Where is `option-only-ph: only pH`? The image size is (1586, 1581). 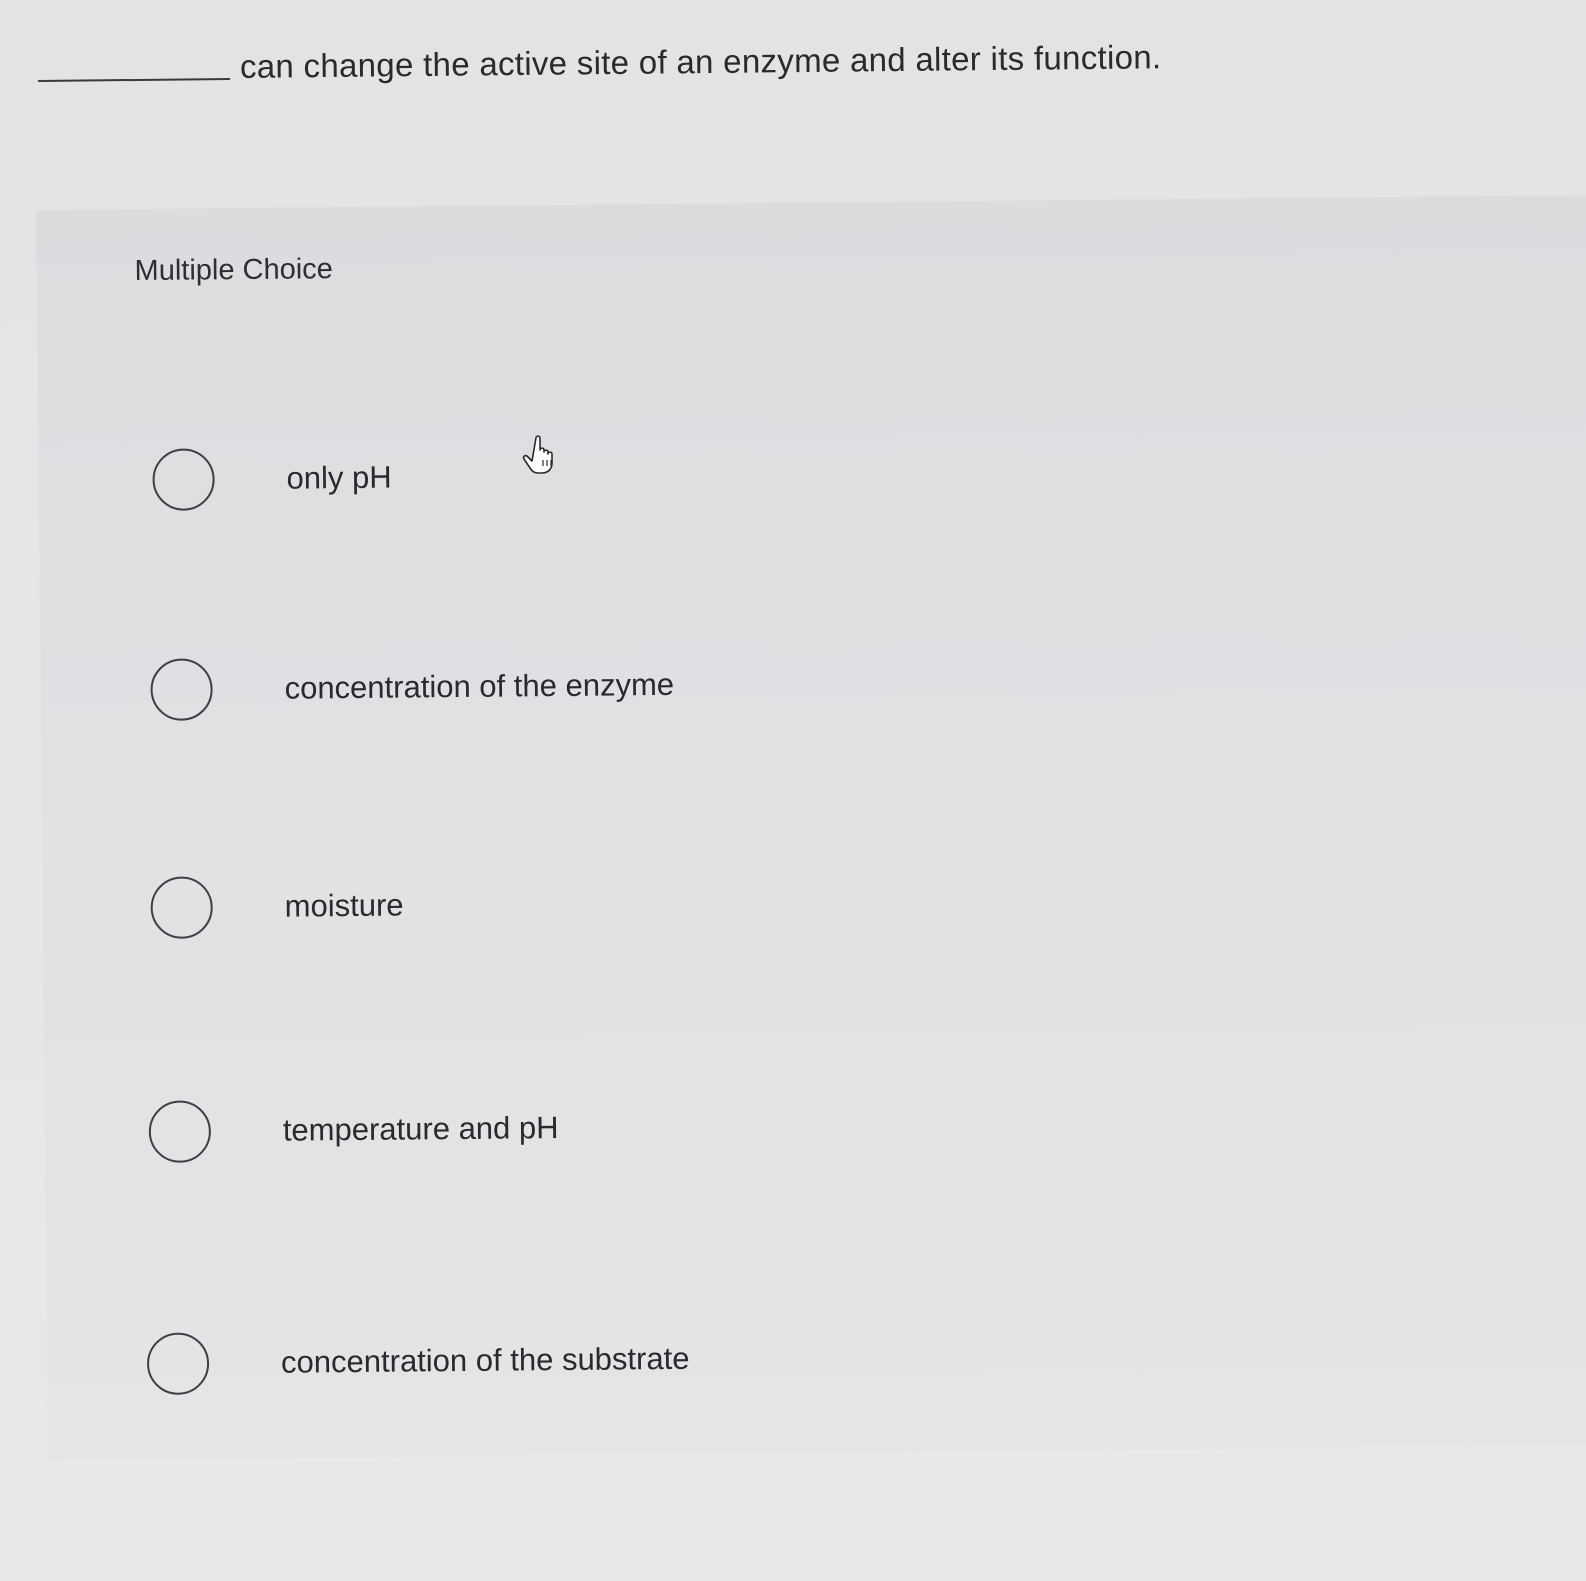 option-only-ph: only pH is located at coordinates (272, 479).